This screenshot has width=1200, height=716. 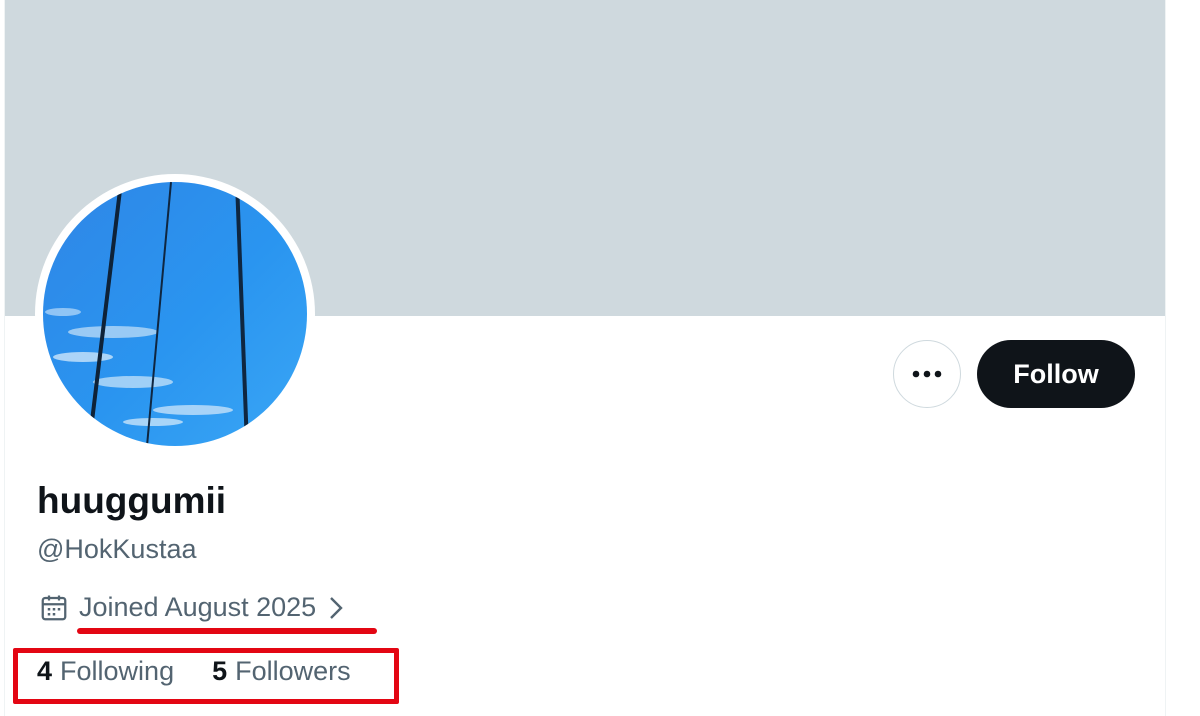 I want to click on more-horizontal-icon, so click(x=927, y=374).